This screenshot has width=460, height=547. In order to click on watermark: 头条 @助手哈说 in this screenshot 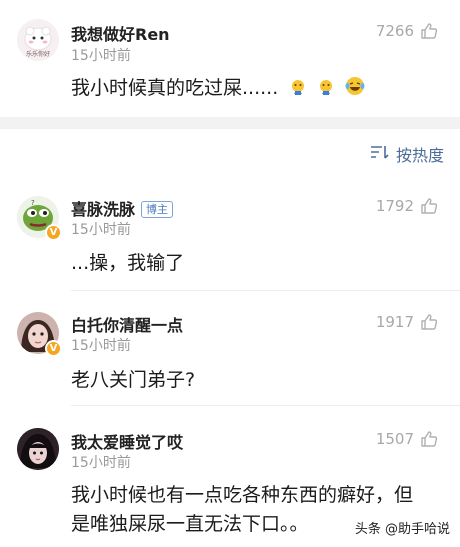, I will do `click(402, 527)`.